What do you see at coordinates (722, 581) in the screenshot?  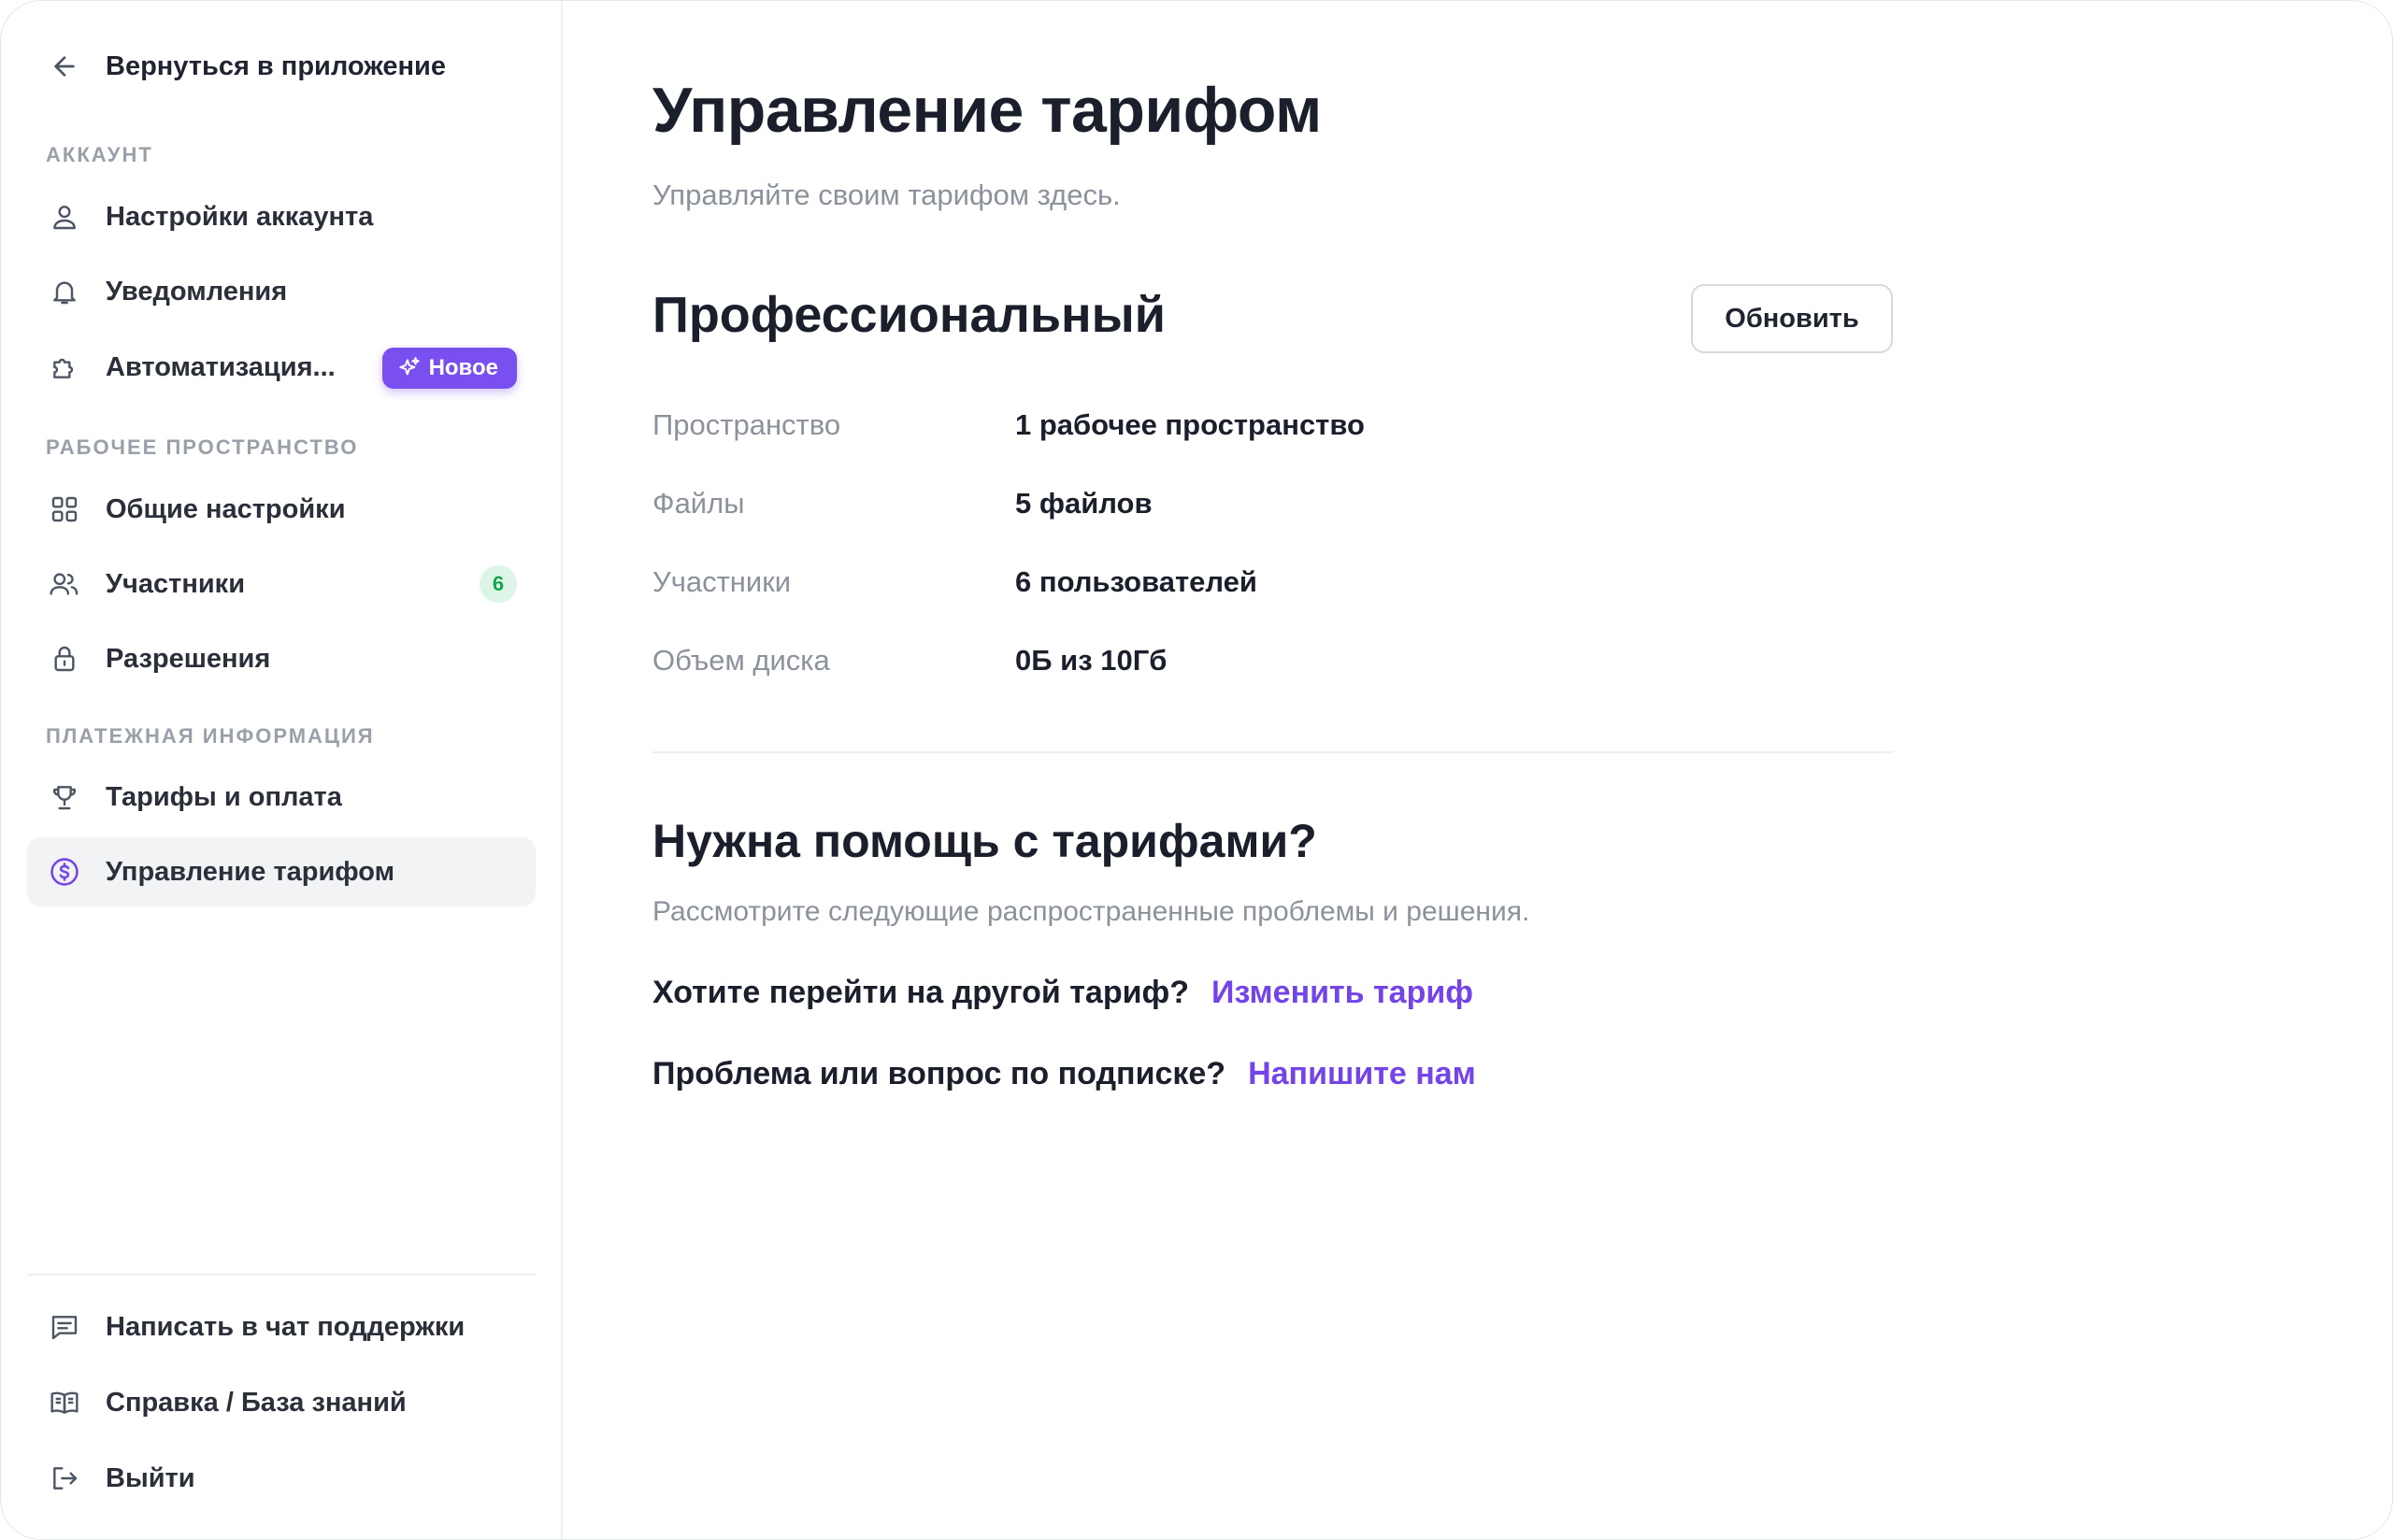 I see `plan-detail-key: Участники` at bounding box center [722, 581].